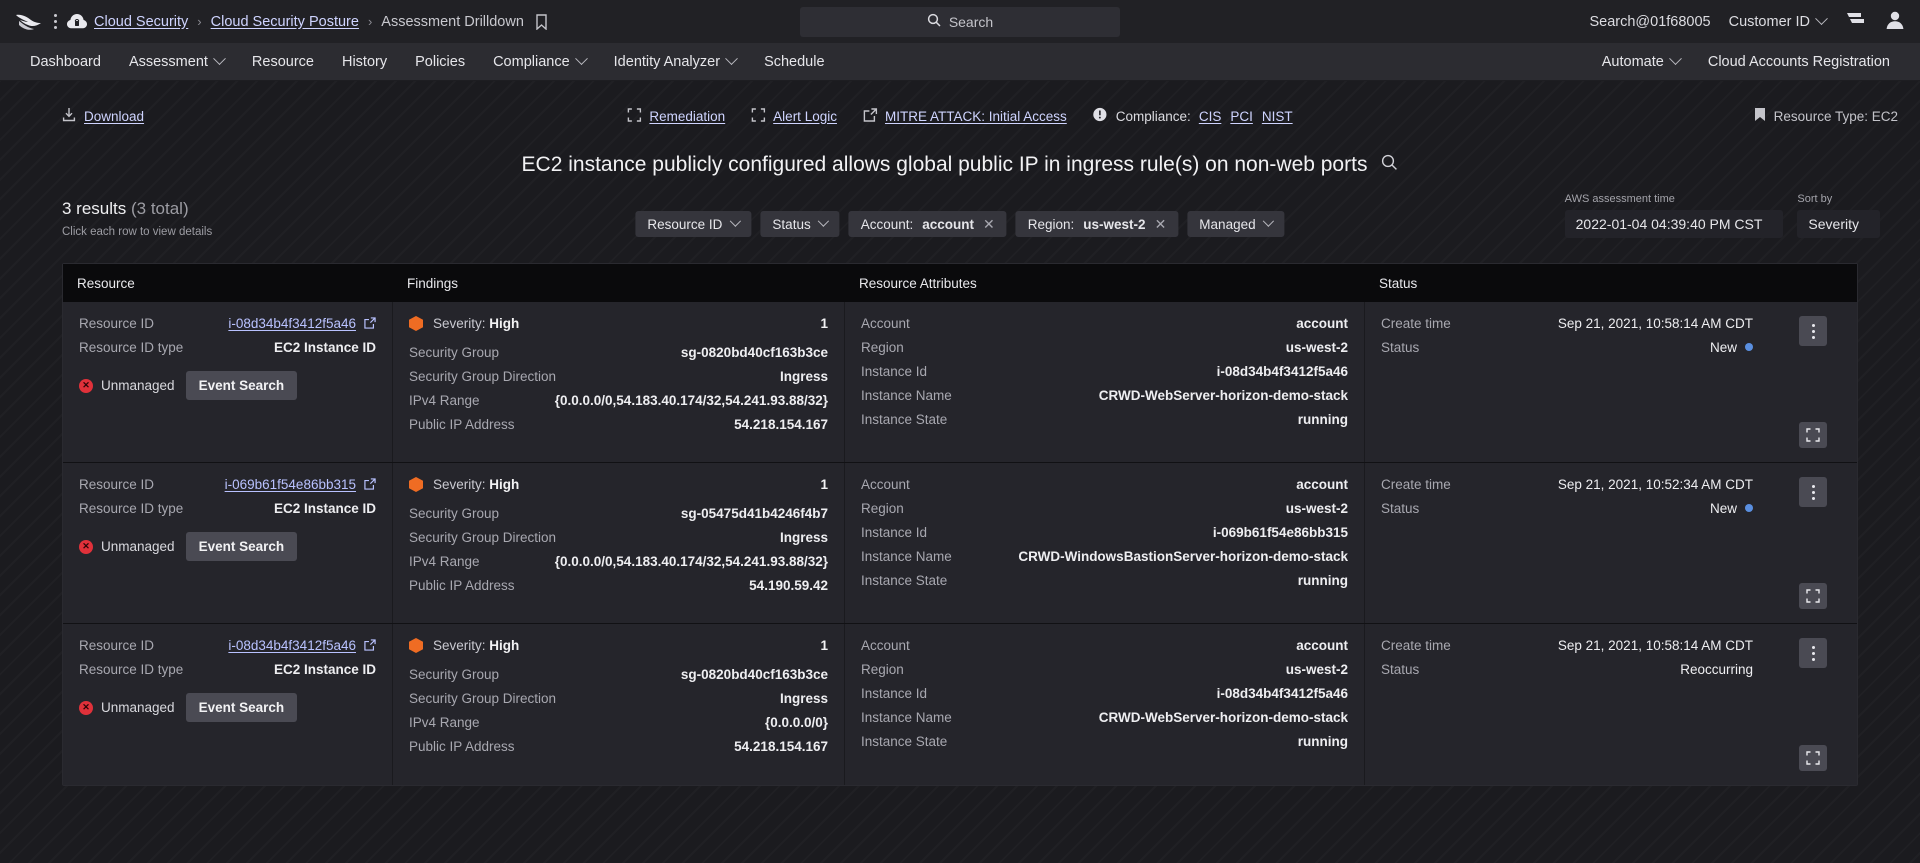 This screenshot has height=863, width=1920. Describe the element at coordinates (1567, 669) in the screenshot. I see `status-field: Status Reoccurring` at that location.